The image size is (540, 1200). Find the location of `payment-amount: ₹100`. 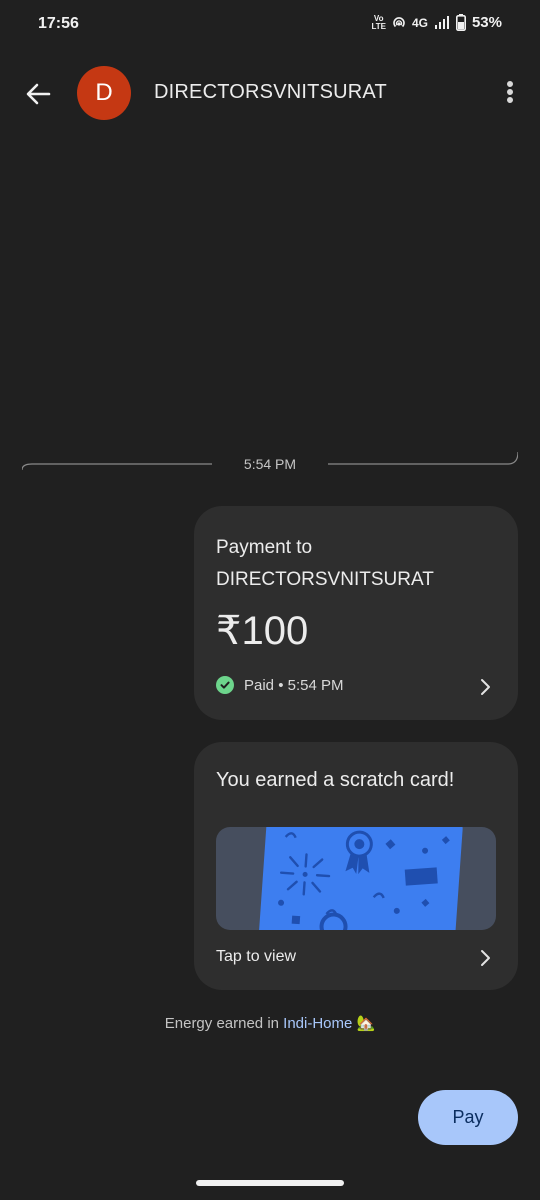

payment-amount: ₹100 is located at coordinates (262, 631).